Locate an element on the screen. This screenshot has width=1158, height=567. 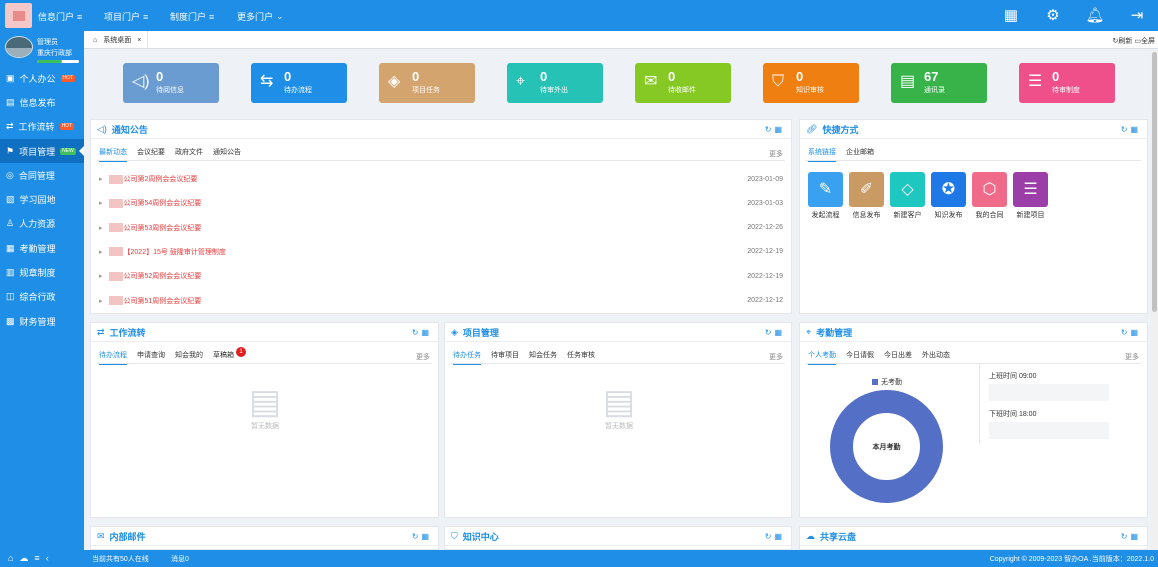
notice-title: 【2022】15号 鼓隆审计管理制度 is located at coordinates (175, 252).